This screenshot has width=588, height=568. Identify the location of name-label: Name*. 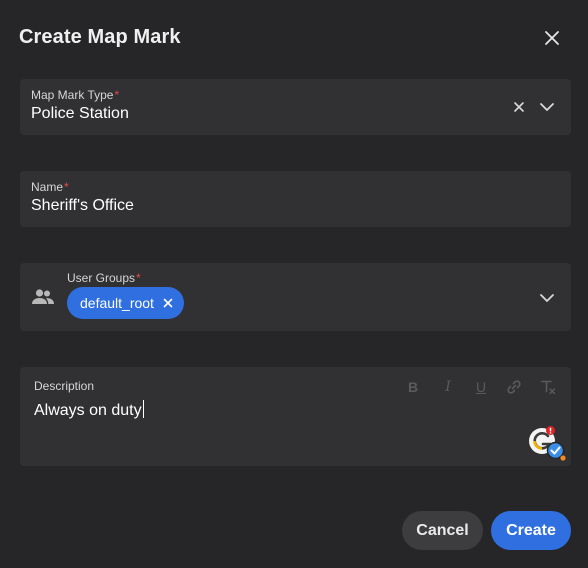
(50, 187).